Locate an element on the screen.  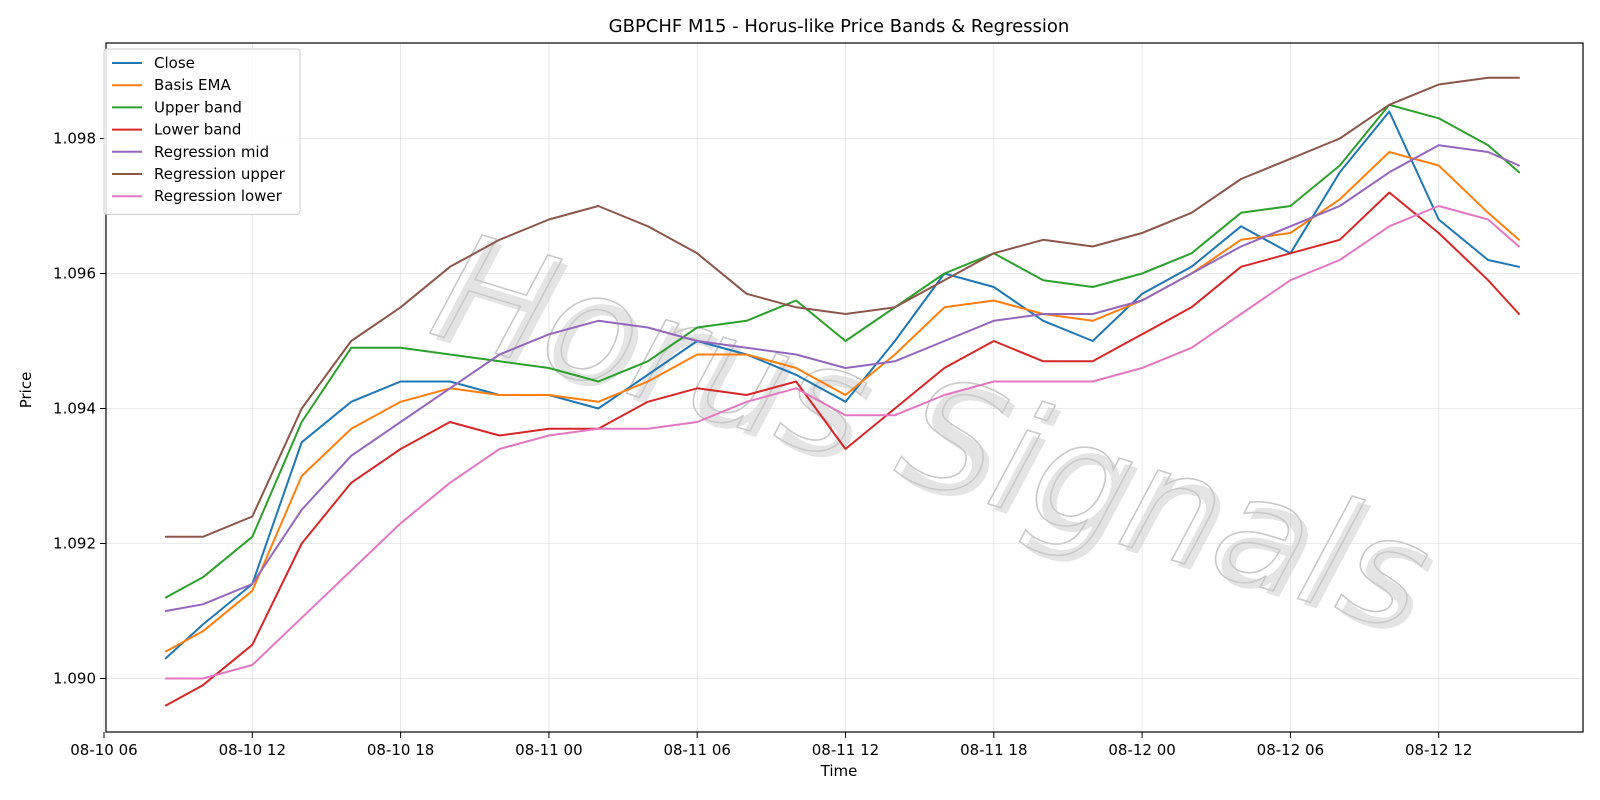
legend-label-basis-ema: Basis EMA is located at coordinates (192, 85).